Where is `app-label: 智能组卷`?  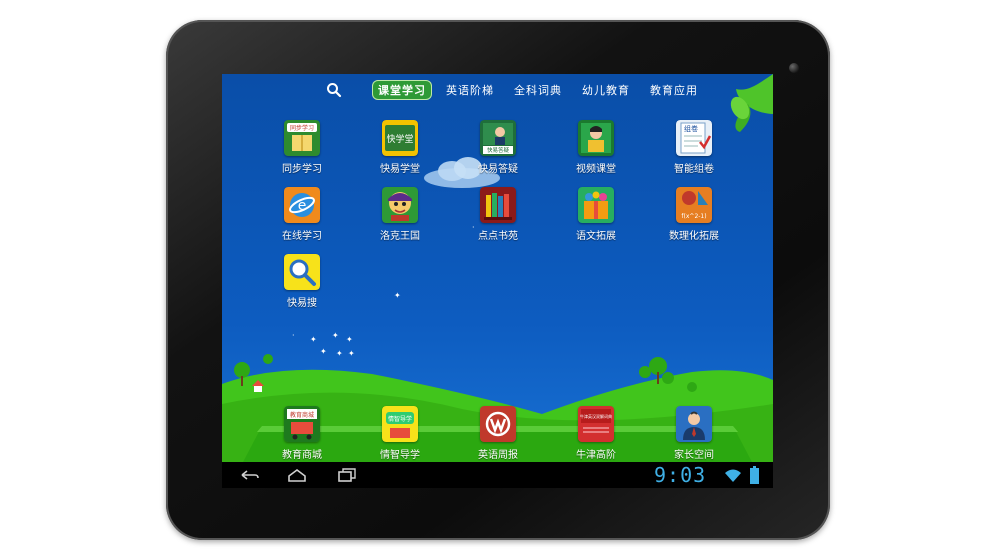 app-label: 智能组卷 is located at coordinates (694, 169).